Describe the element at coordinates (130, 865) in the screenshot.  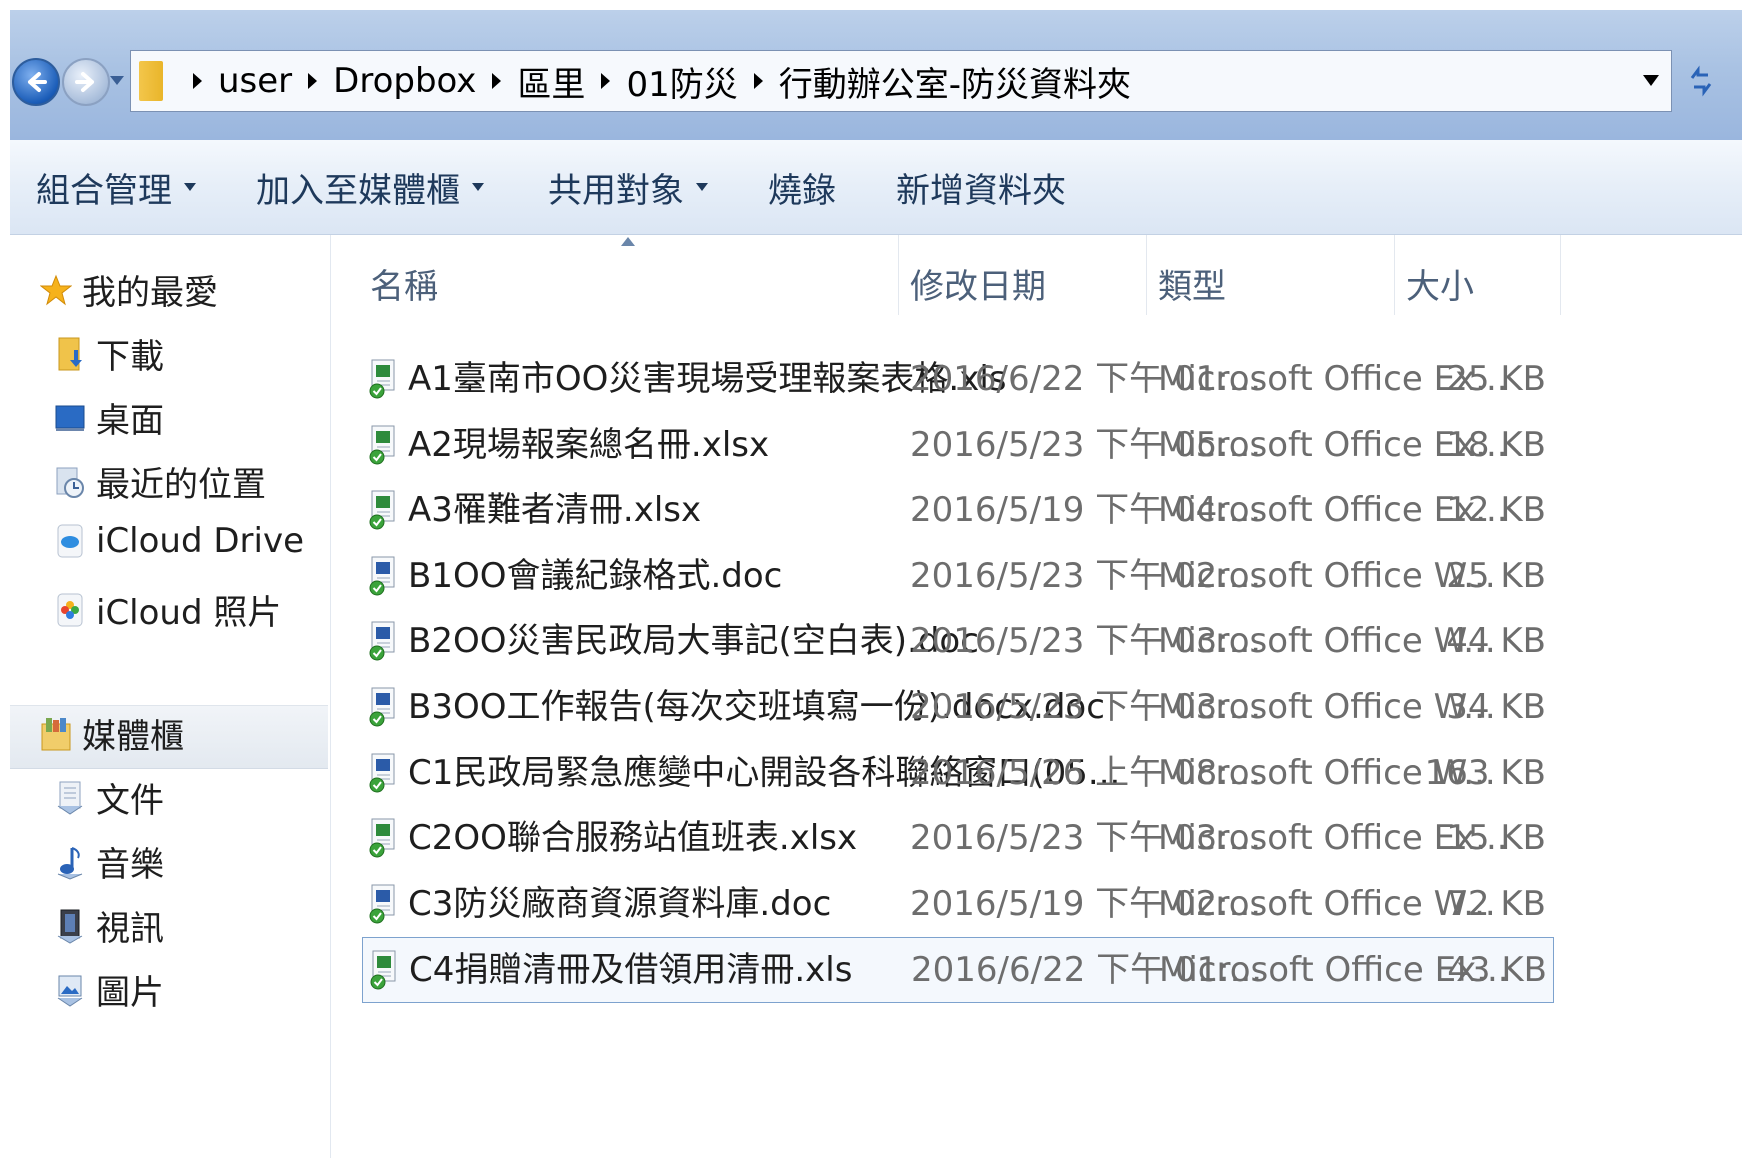
I see `nav-music-label: 音樂` at that location.